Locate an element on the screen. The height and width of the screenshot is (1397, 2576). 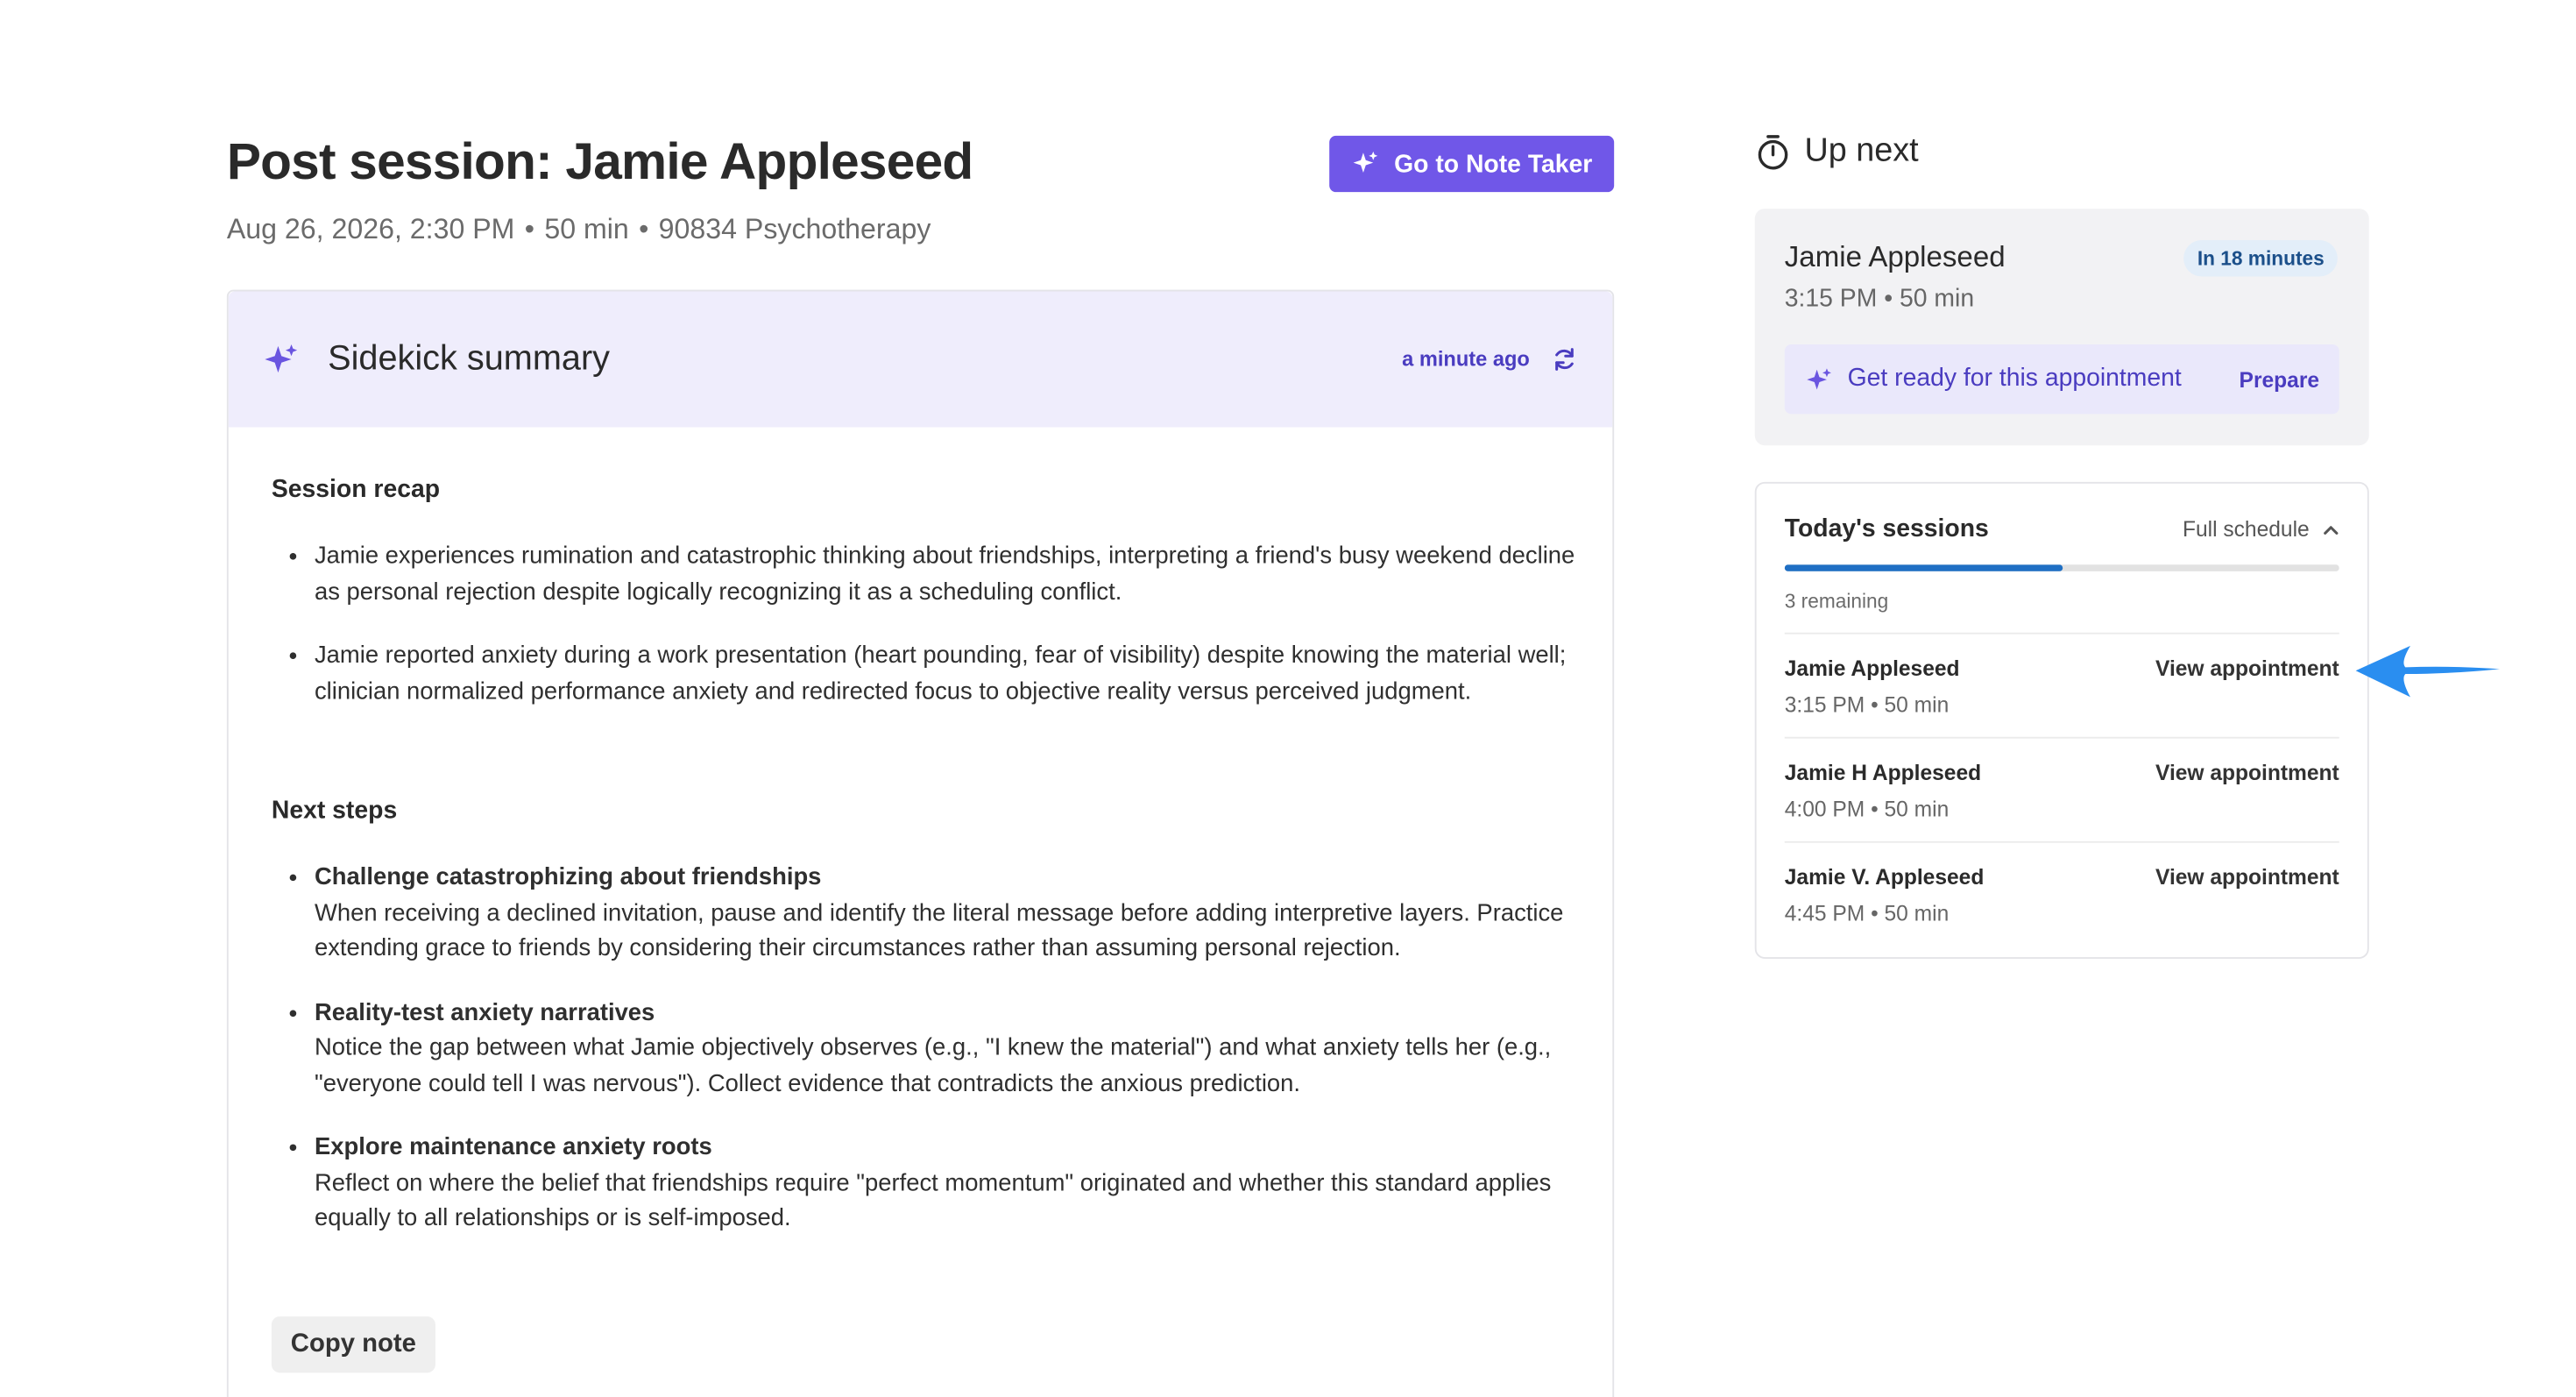
next-step-title: Reality-test anxiety narratives is located at coordinates (484, 1012).